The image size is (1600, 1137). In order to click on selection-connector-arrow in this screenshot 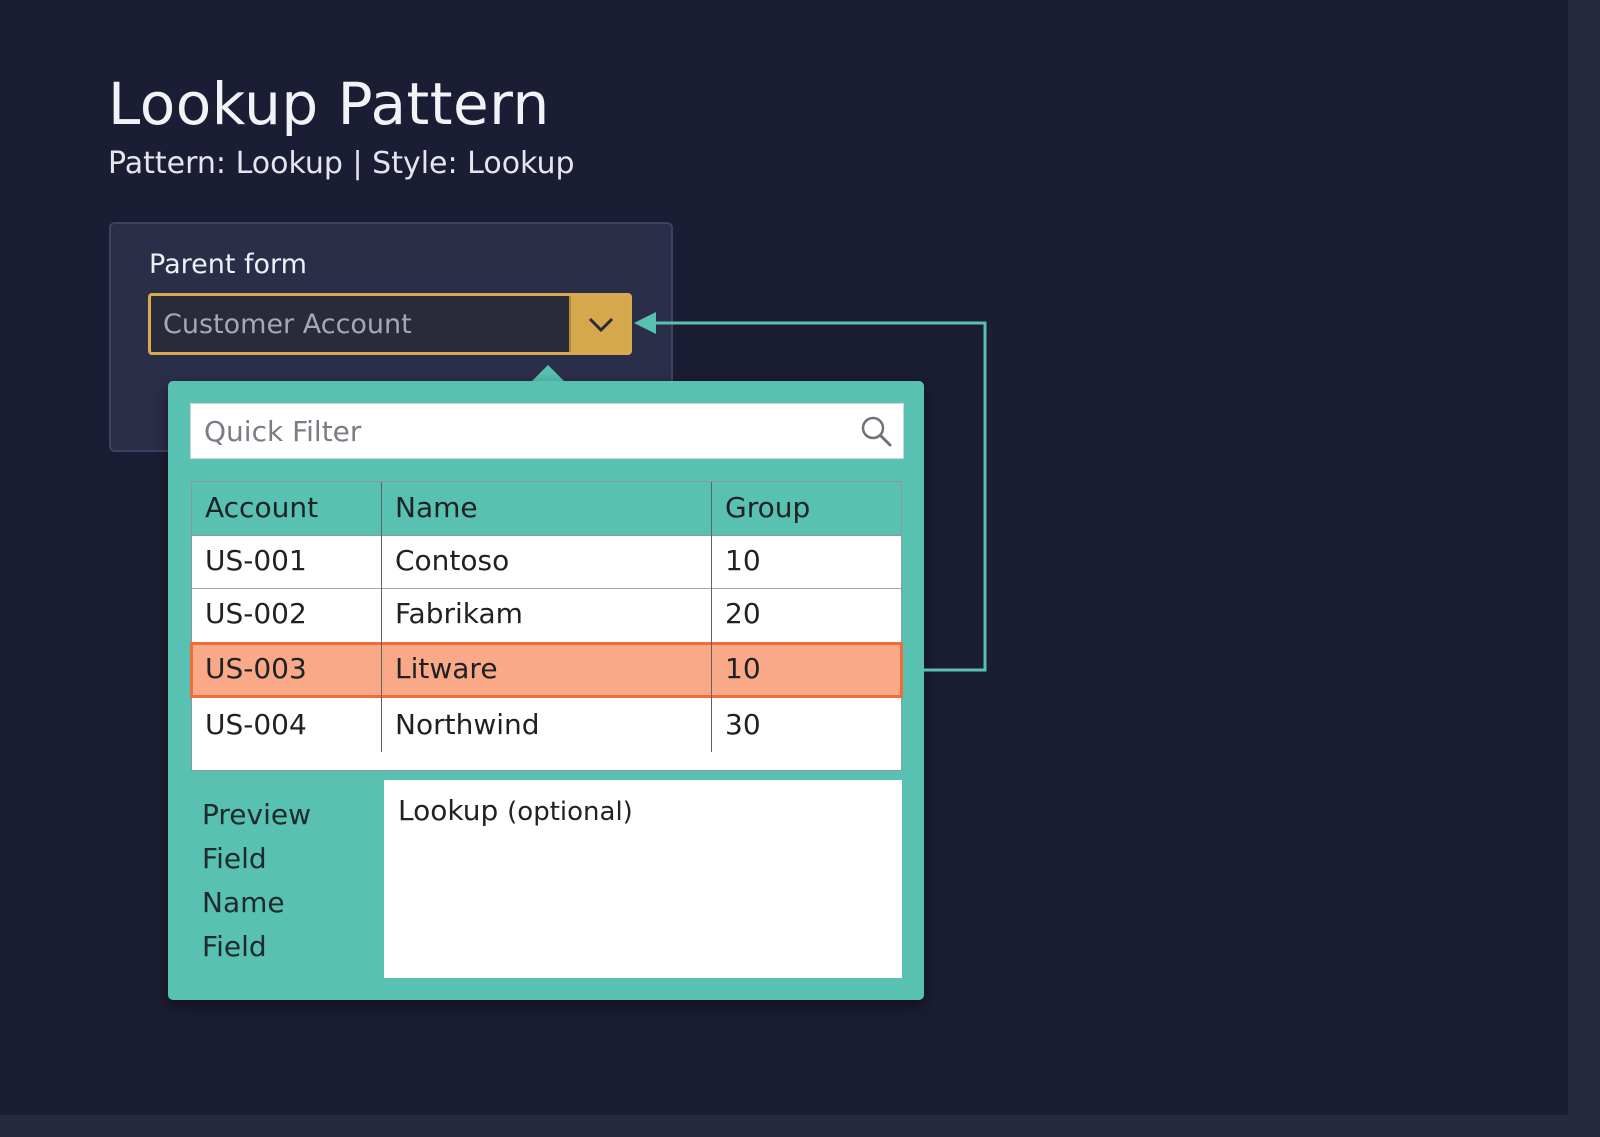, I will do `click(810, 492)`.